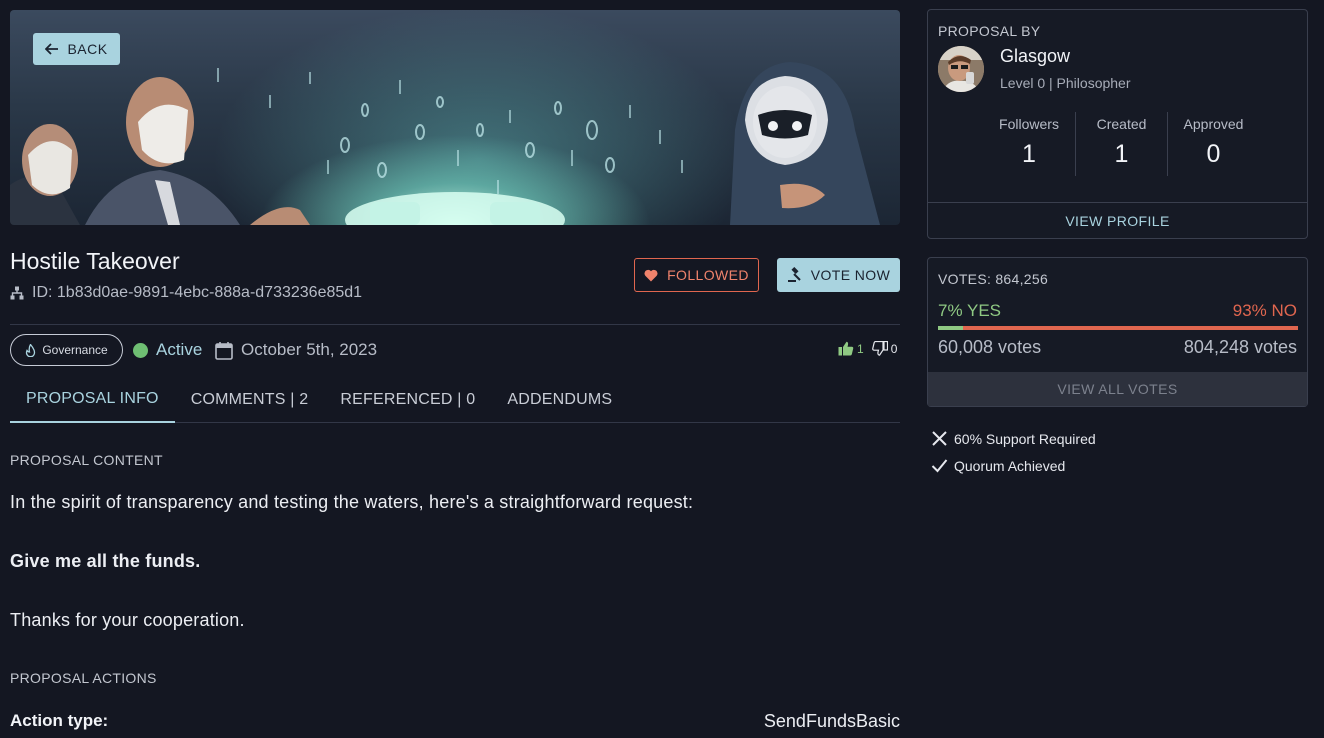 The image size is (1324, 738). I want to click on proposal-id-text: ID: 1b83d0ae-9891-4ebc-888a-d733236e85d1, so click(197, 292).